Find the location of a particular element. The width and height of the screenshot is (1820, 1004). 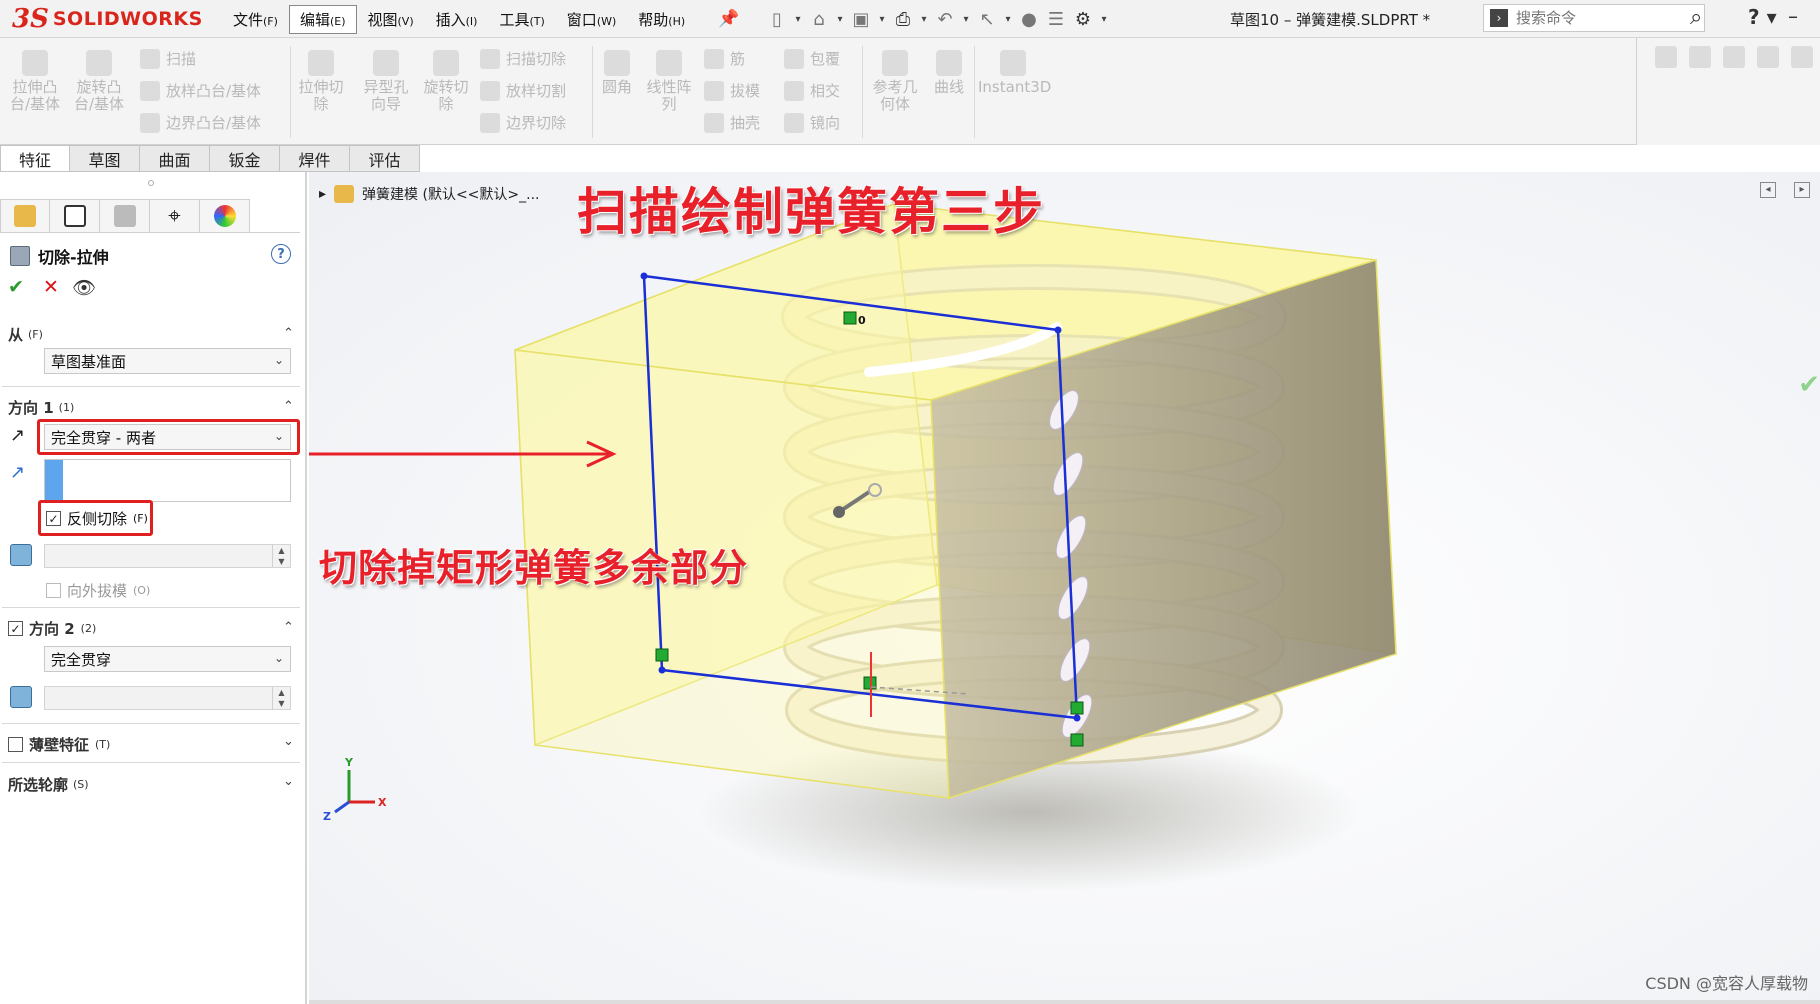

undo-caret-icon: ▾ is located at coordinates (966, 19).